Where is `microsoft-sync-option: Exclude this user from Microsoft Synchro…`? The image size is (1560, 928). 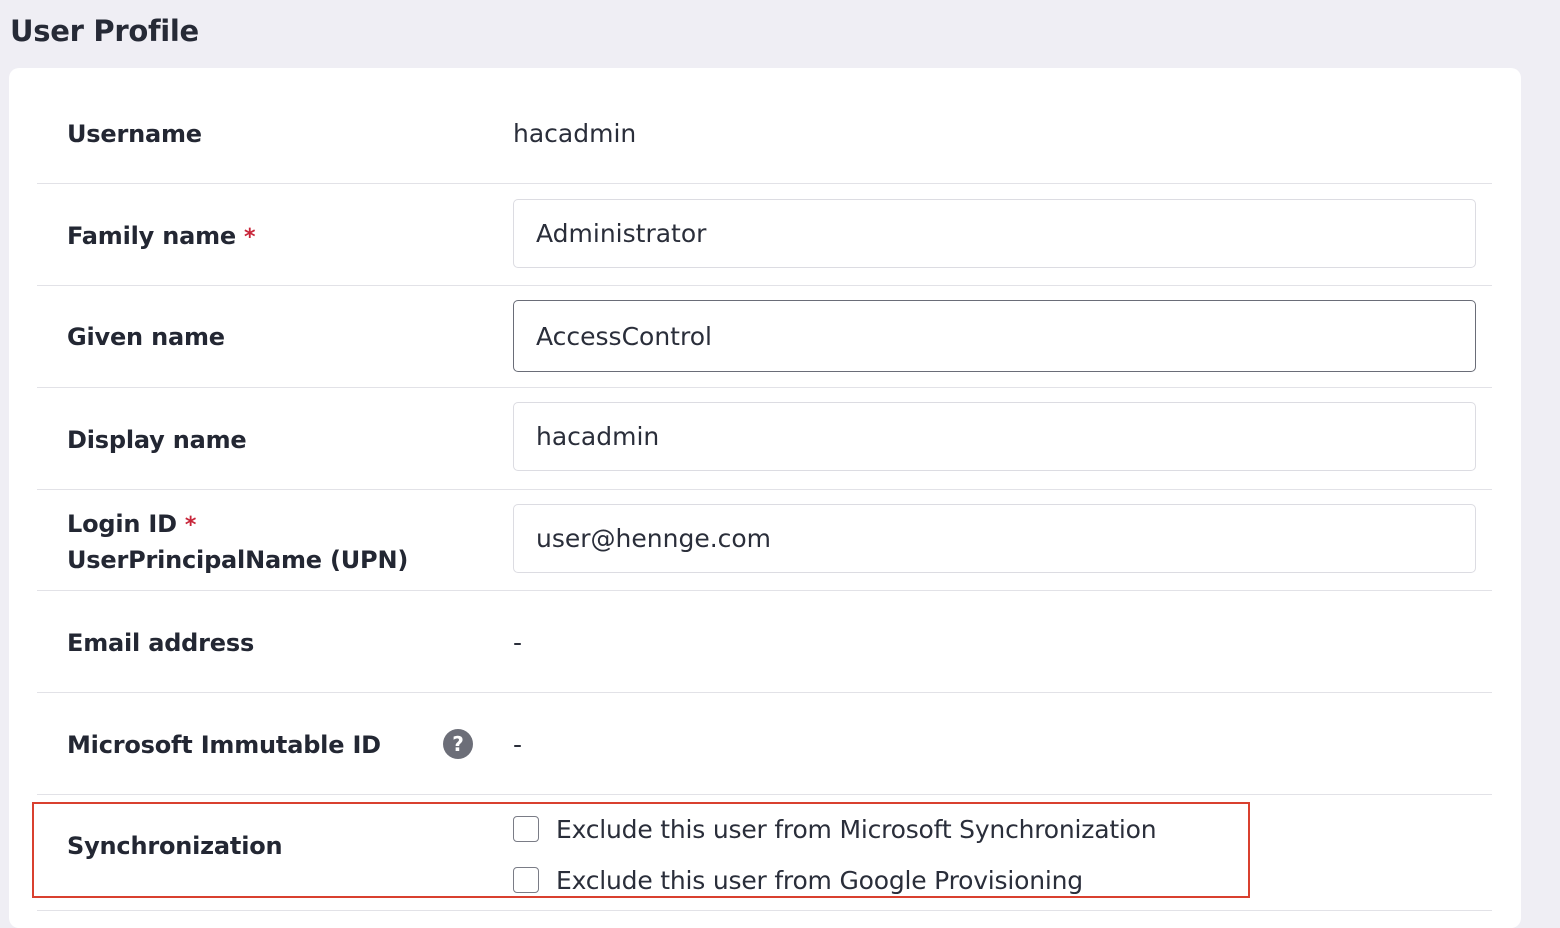
microsoft-sync-option: Exclude this user from Microsoft Synchro… is located at coordinates (835, 829).